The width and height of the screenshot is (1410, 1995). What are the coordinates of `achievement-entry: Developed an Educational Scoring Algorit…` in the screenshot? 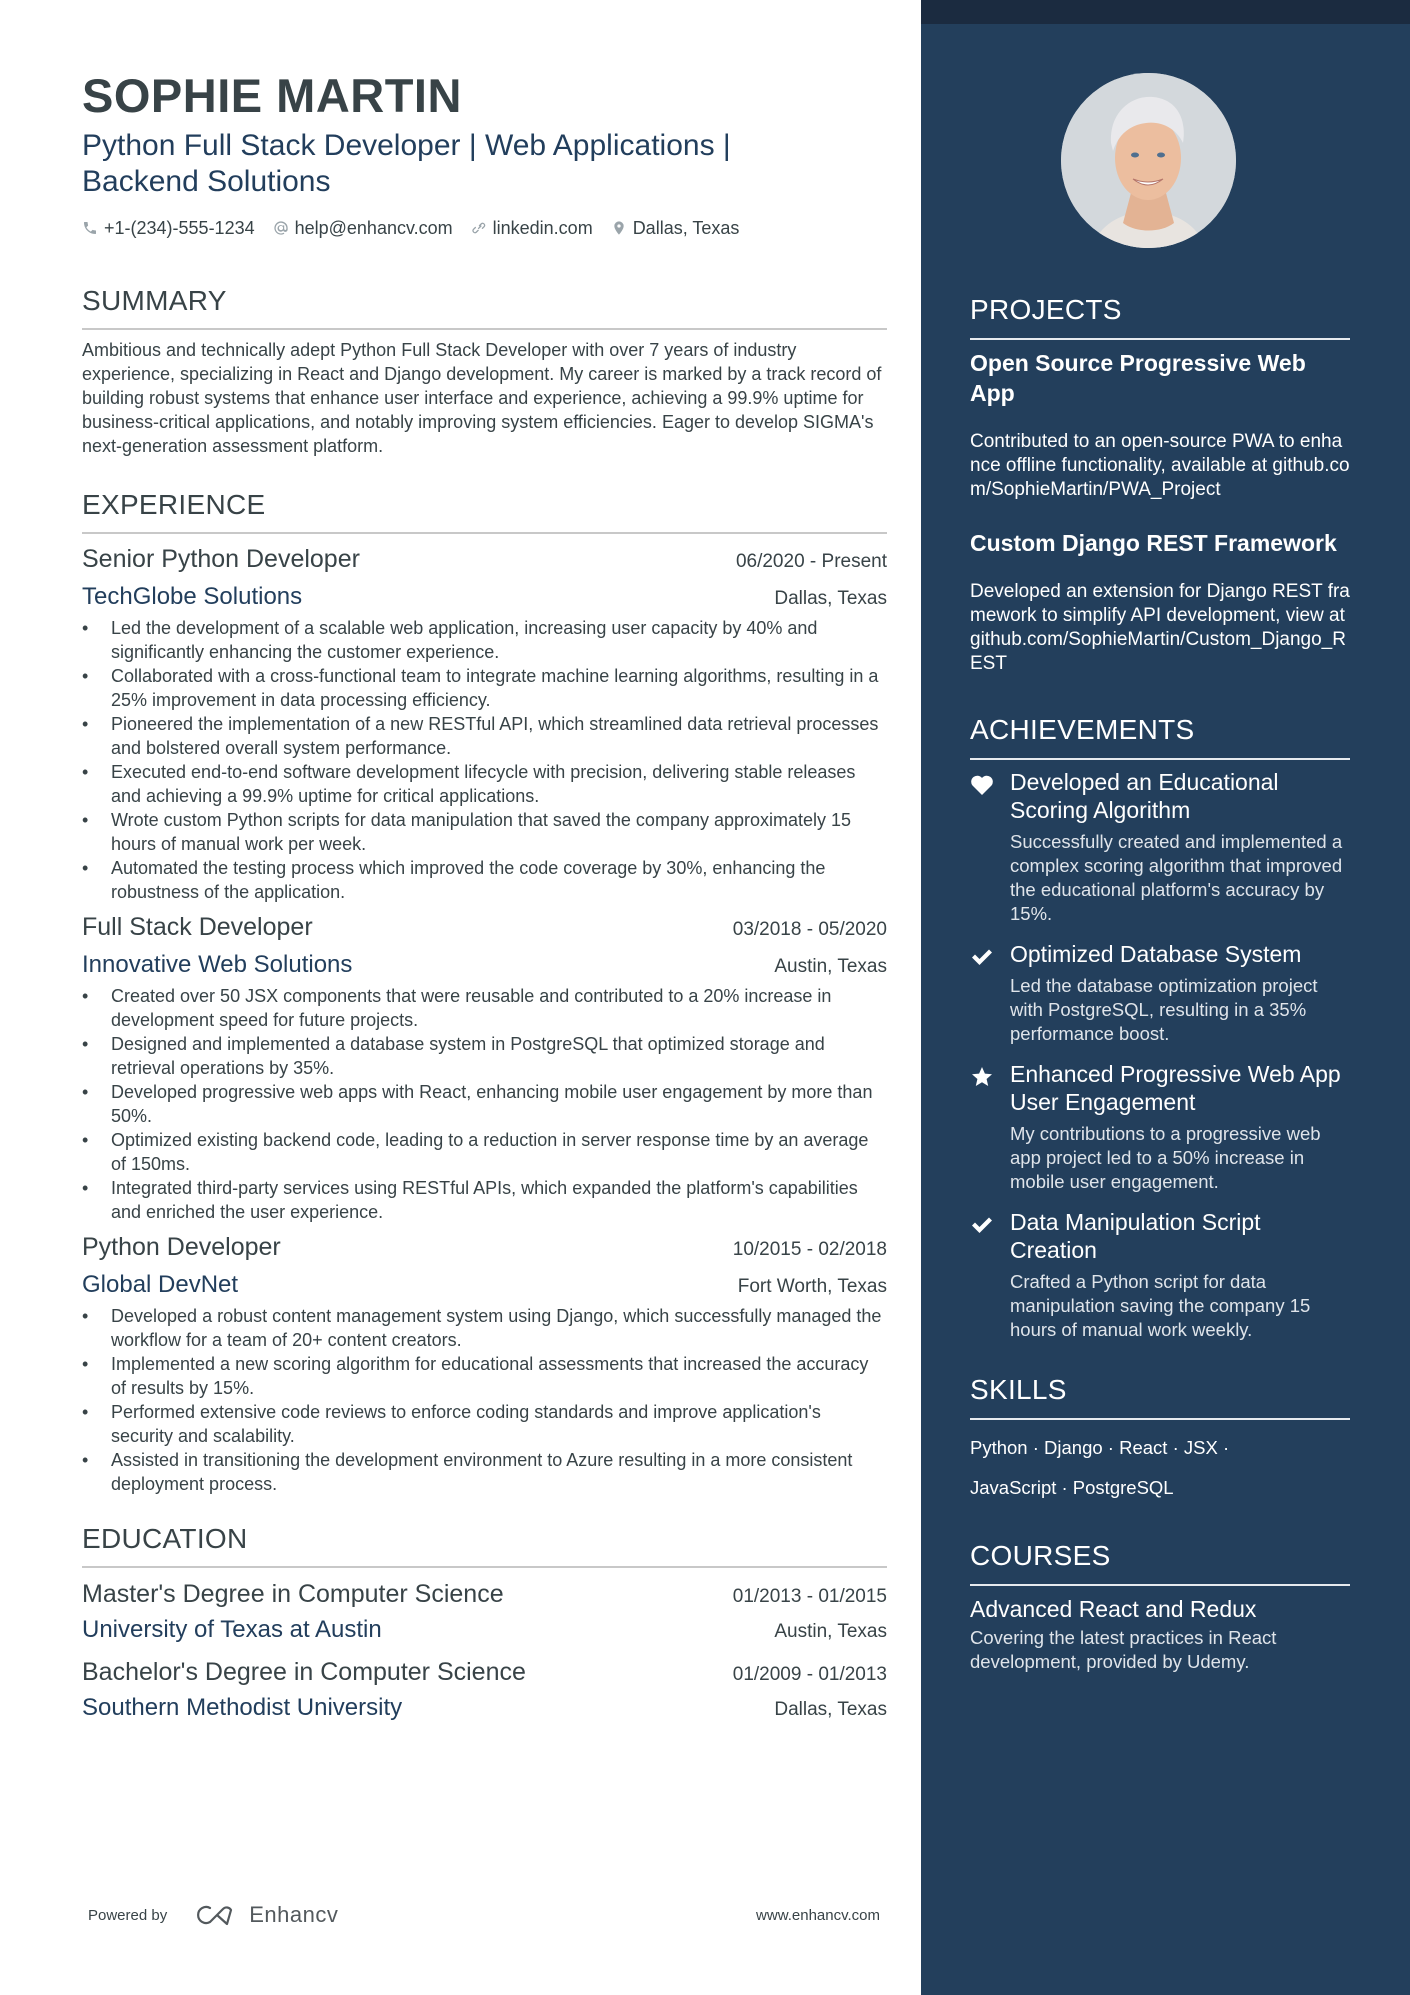 It's located at (1160, 847).